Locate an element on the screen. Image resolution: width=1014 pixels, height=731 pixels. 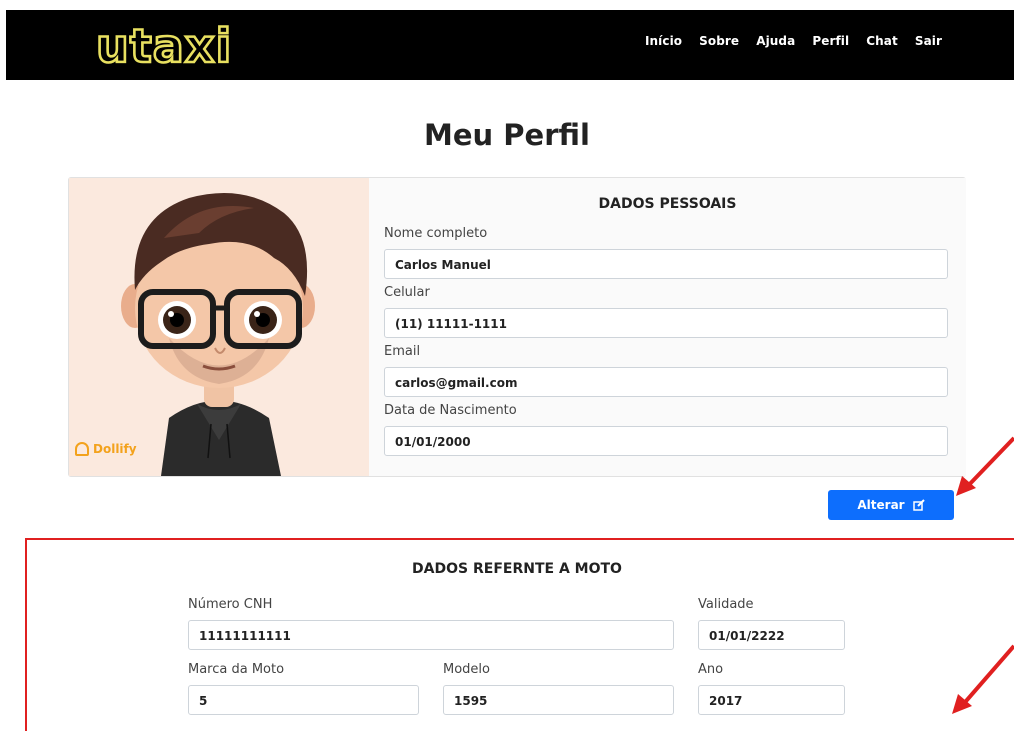
nav-link-sair: Sair is located at coordinates (928, 41).